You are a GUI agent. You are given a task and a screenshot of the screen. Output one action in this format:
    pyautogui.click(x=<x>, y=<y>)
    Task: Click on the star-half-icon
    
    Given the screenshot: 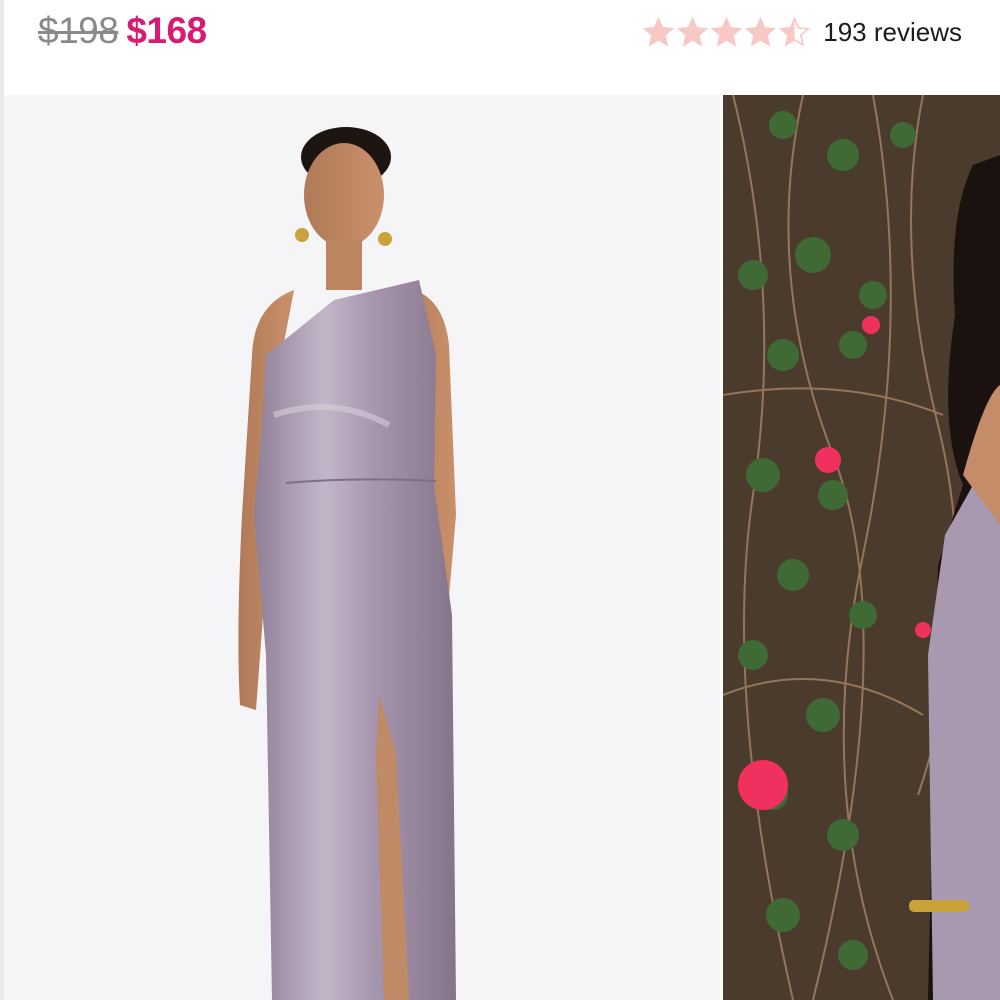 What is the action you would take?
    pyautogui.click(x=795, y=31)
    